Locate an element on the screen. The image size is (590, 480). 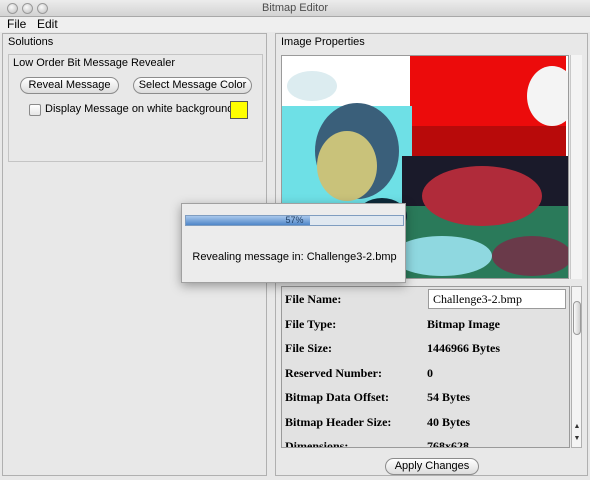
window-title: Bitmap Editor is located at coordinates (295, 8).